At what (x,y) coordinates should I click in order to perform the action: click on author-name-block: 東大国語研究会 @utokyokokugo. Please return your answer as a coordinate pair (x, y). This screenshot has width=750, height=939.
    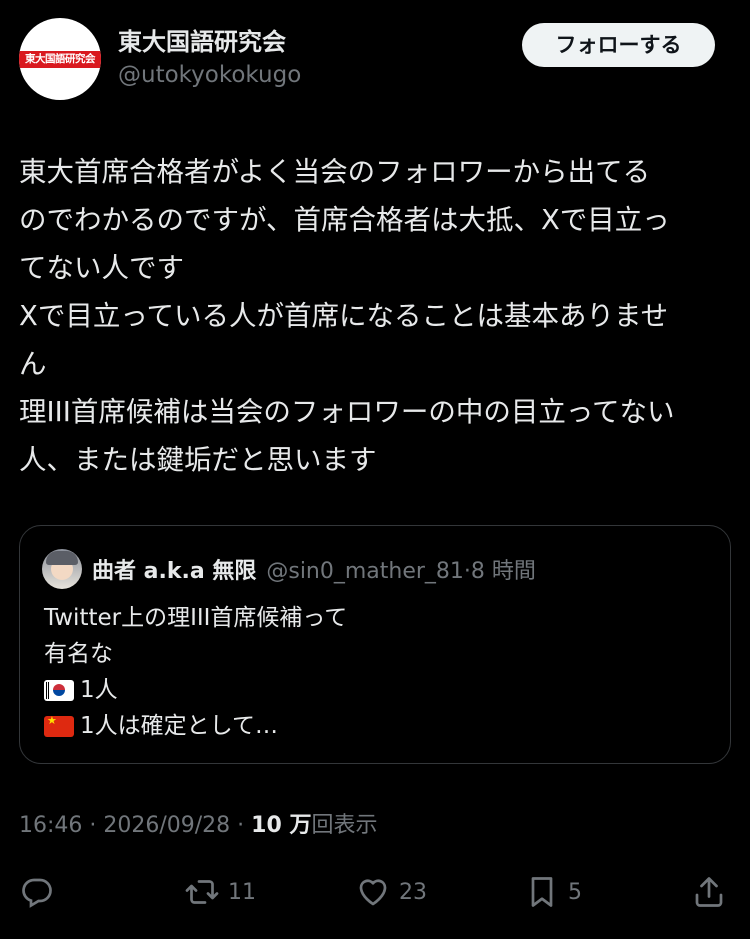
    Looking at the image, I should click on (209, 58).